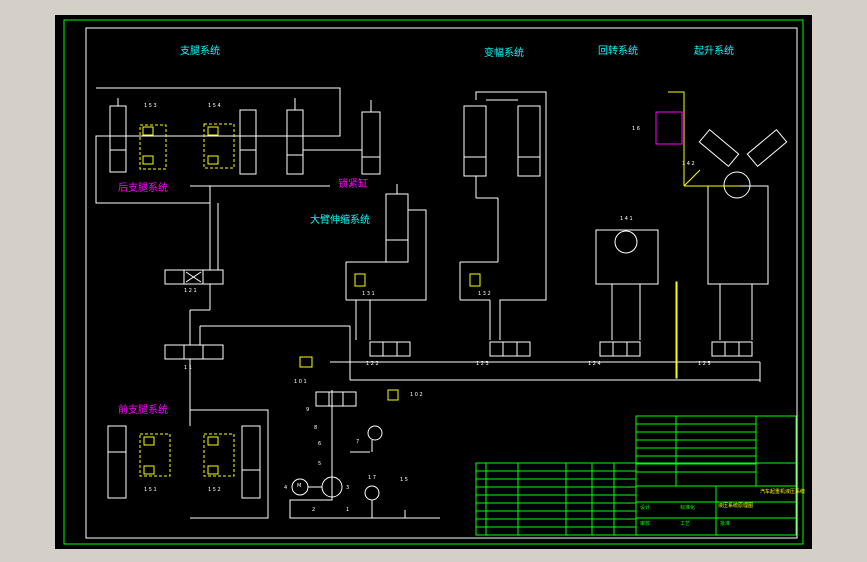 The image size is (867, 562). I want to click on component-151: 1 5 1, so click(150, 490).